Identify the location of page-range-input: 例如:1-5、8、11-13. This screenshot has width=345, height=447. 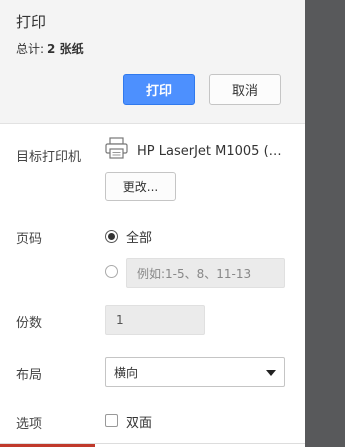
(205, 273).